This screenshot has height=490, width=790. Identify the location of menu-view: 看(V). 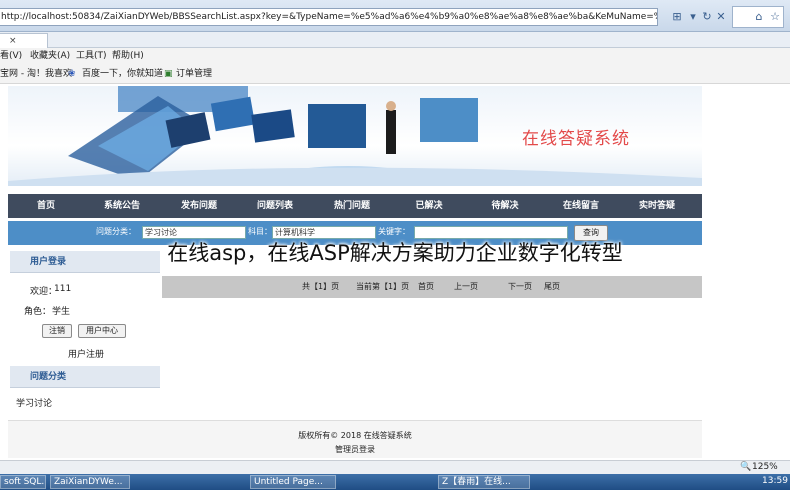
(11, 56).